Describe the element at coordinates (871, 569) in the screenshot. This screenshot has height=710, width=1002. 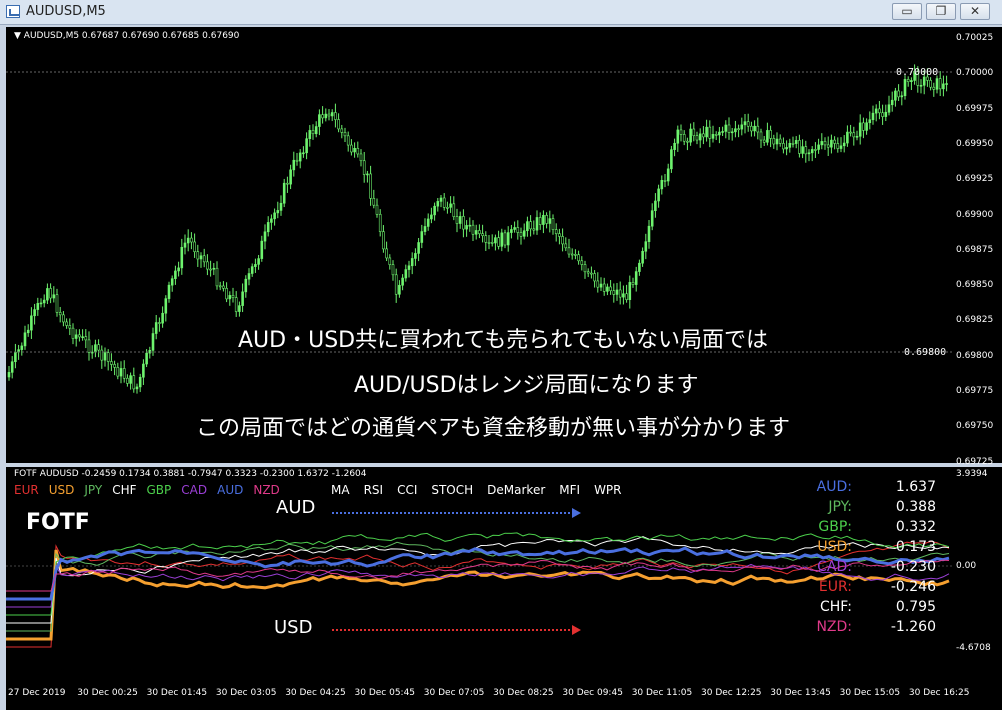
I see `strength-row-cad: CAD: -0.230` at that location.